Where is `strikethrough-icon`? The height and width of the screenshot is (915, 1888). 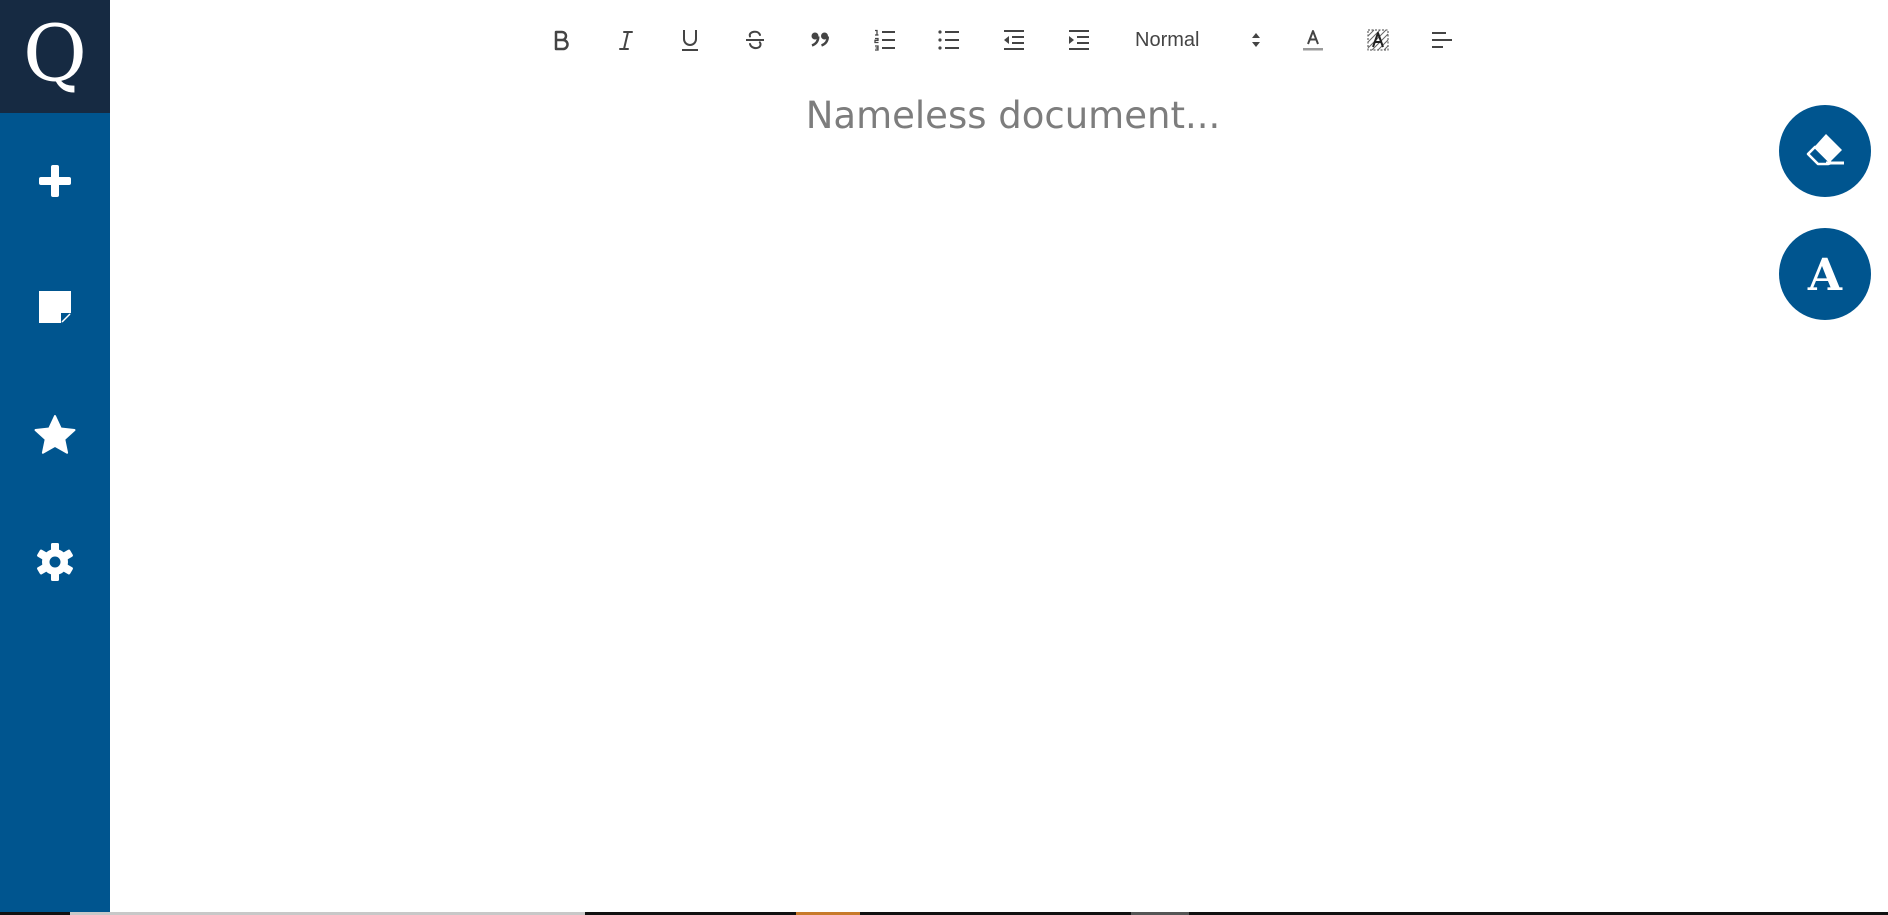
strikethrough-icon is located at coordinates (755, 40).